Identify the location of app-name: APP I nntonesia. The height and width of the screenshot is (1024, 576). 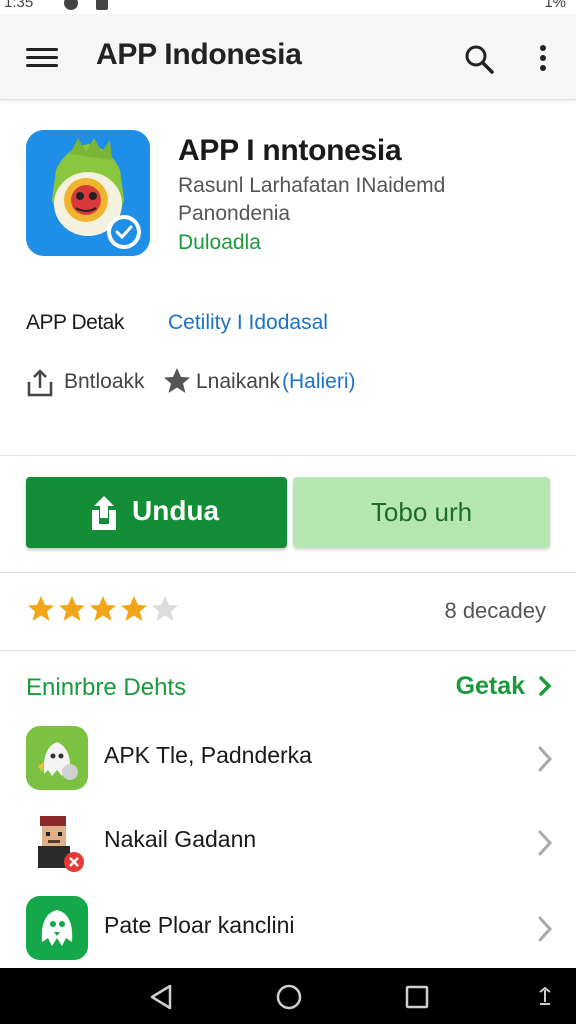
(290, 150).